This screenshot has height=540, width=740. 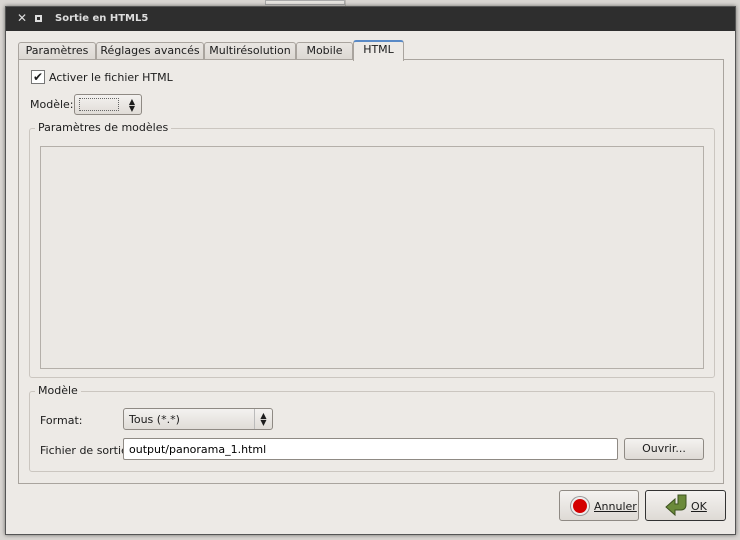 What do you see at coordinates (699, 506) in the screenshot?
I see `ok-label: OK` at bounding box center [699, 506].